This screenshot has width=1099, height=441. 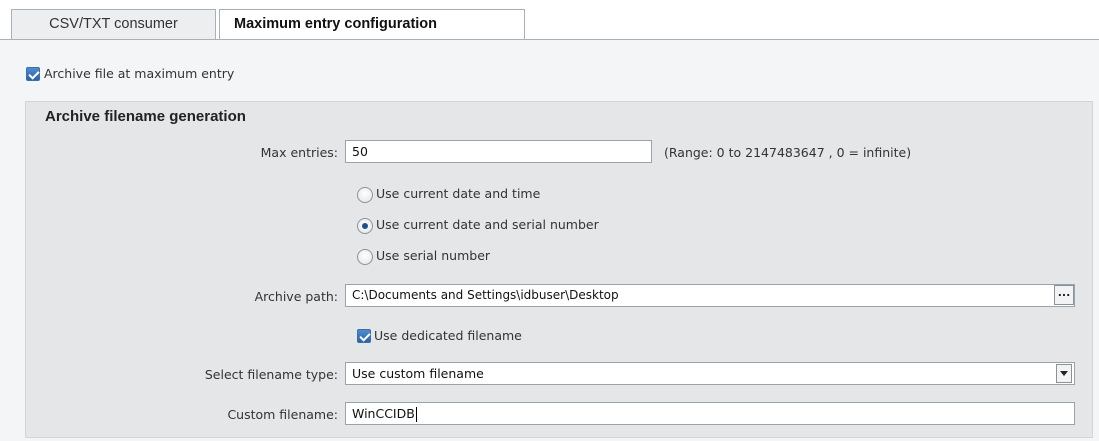 What do you see at coordinates (365, 257) in the screenshot?
I see `radio-serial-number` at bounding box center [365, 257].